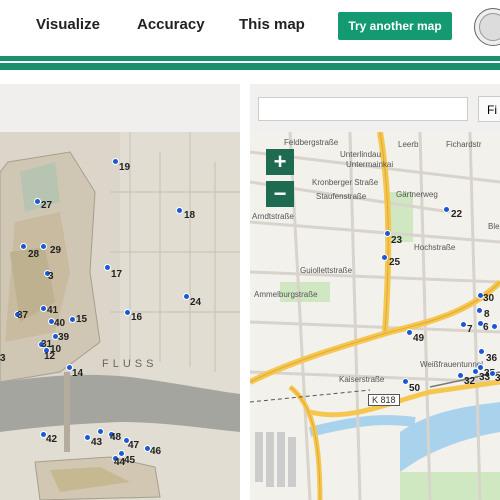 This screenshot has height=500, width=500. Describe the element at coordinates (408, 144) in the screenshot. I see `street-label: Leerb` at that location.